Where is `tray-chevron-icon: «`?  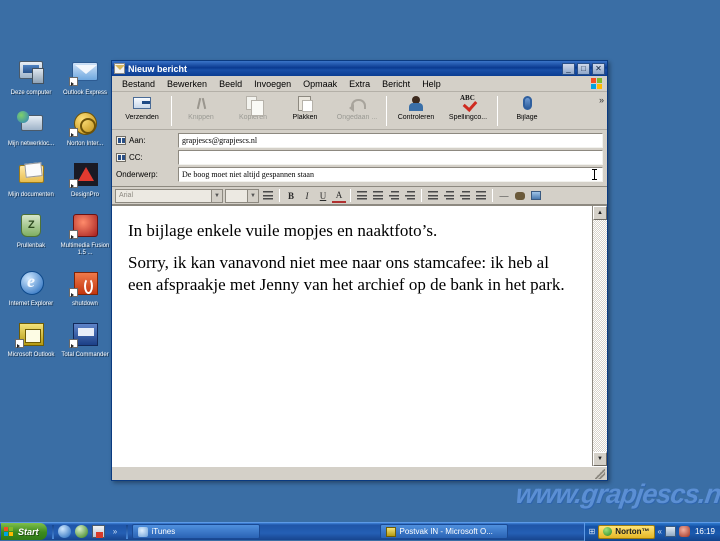 tray-chevron-icon: « is located at coordinates (660, 531).